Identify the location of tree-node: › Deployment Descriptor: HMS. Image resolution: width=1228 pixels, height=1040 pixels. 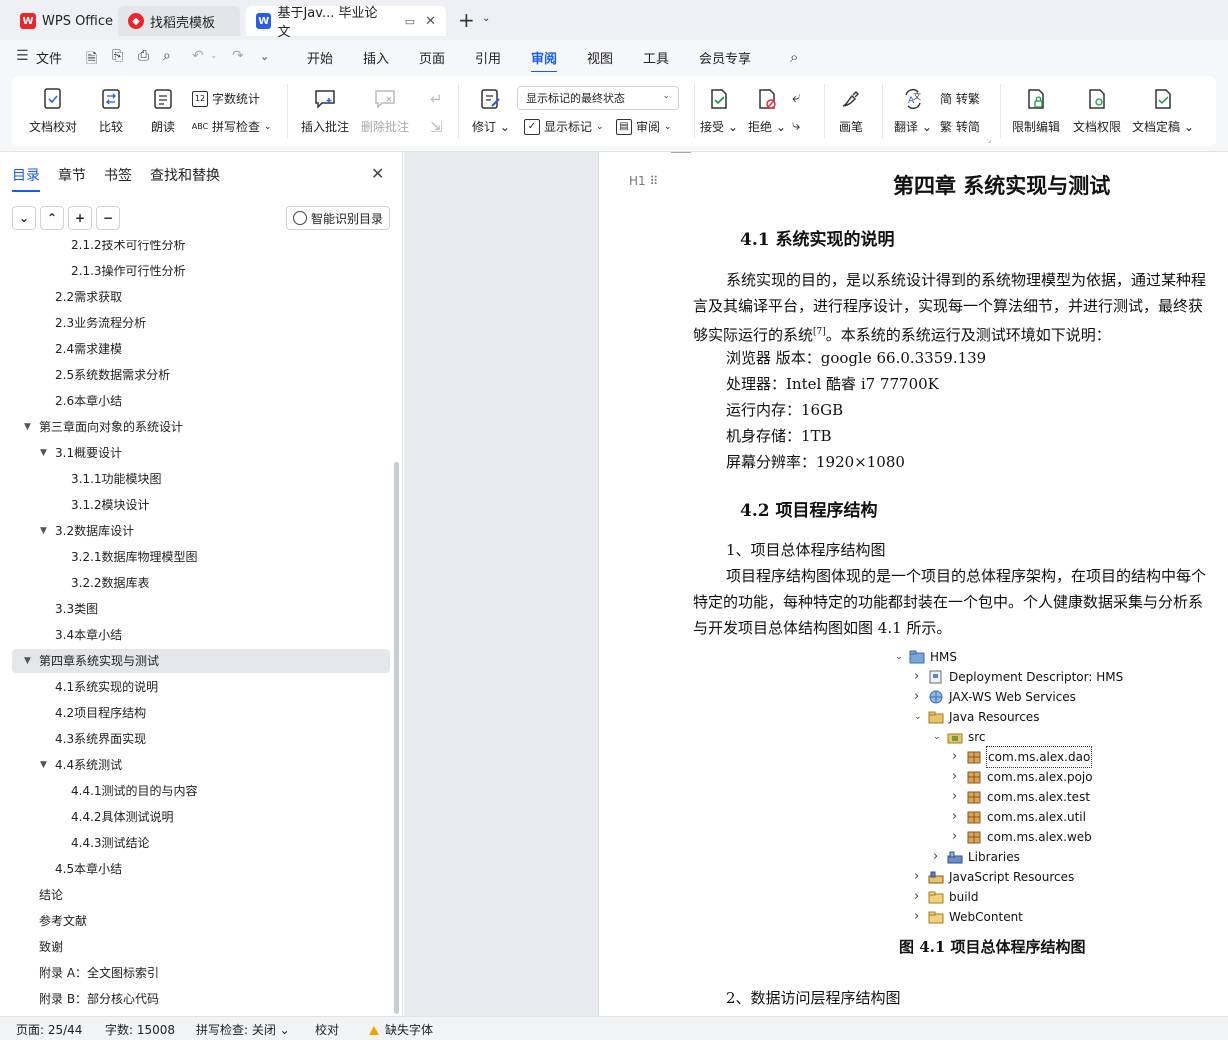
(1018, 677).